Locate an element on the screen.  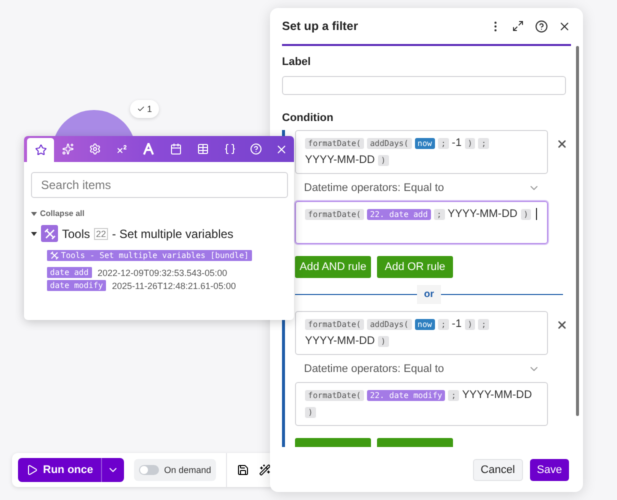
dialog-title: Set up a filter is located at coordinates (321, 26).